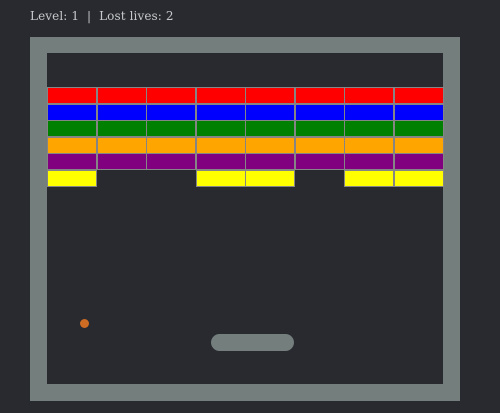  I want to click on lost-lives-indicator: Lost lives: 2, so click(136, 16).